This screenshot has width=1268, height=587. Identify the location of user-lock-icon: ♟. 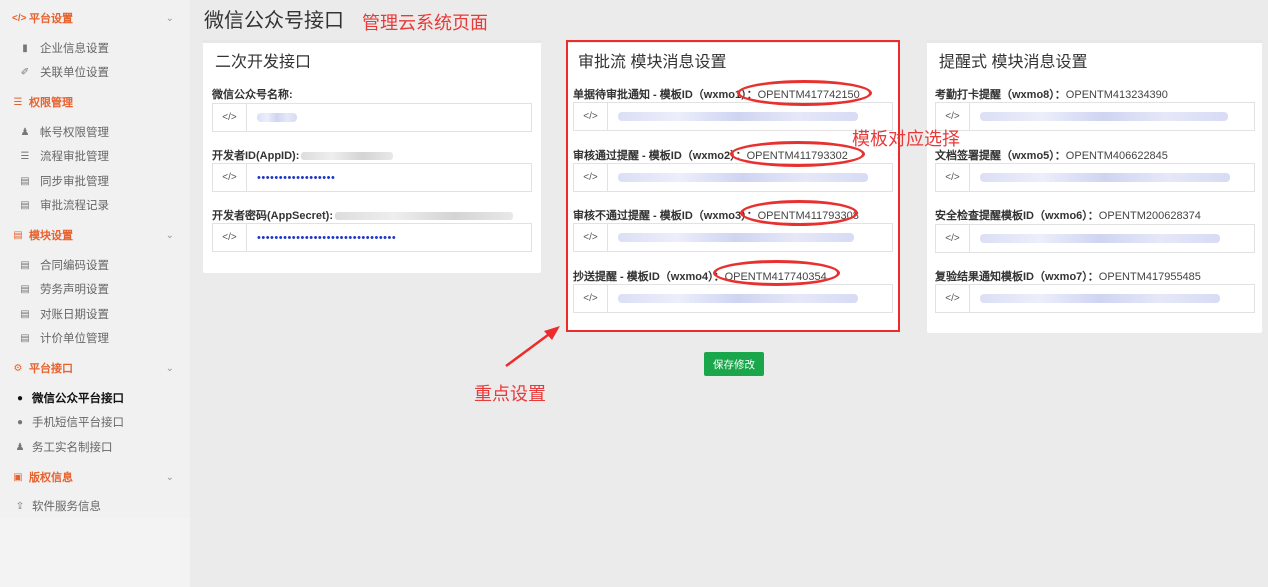
(25, 132).